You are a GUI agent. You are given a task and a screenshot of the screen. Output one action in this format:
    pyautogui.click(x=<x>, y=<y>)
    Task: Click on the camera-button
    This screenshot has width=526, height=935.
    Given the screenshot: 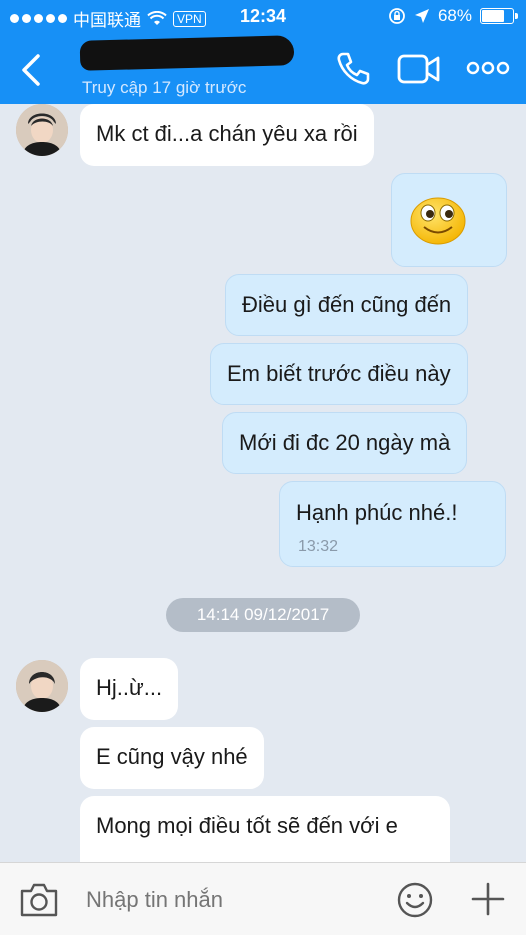 What is the action you would take?
    pyautogui.click(x=39, y=900)
    